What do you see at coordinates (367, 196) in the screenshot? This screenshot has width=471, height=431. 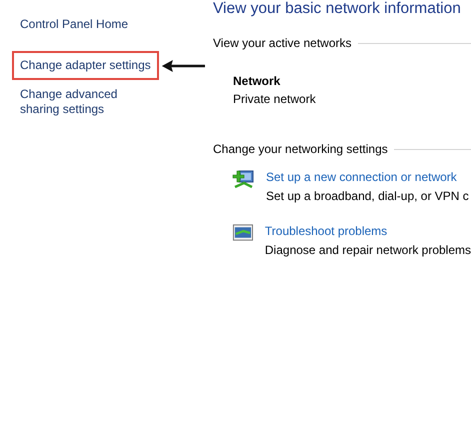 I see `task-description: Set up a broadband, dial-up, or VPN c` at bounding box center [367, 196].